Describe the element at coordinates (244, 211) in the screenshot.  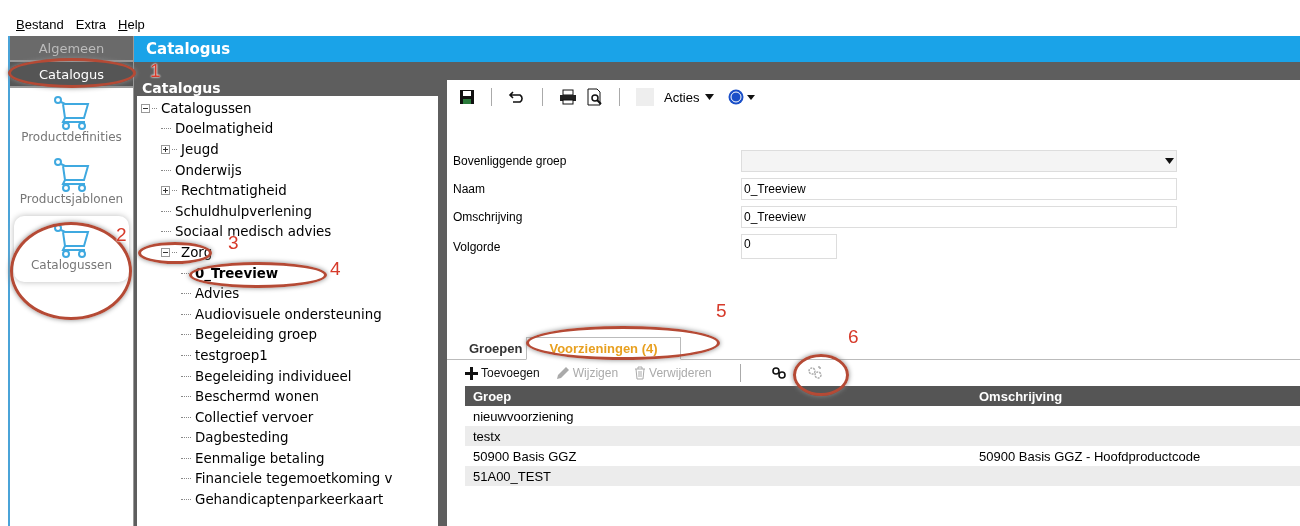
I see `tree-item: Schuldhulpverlening` at that location.